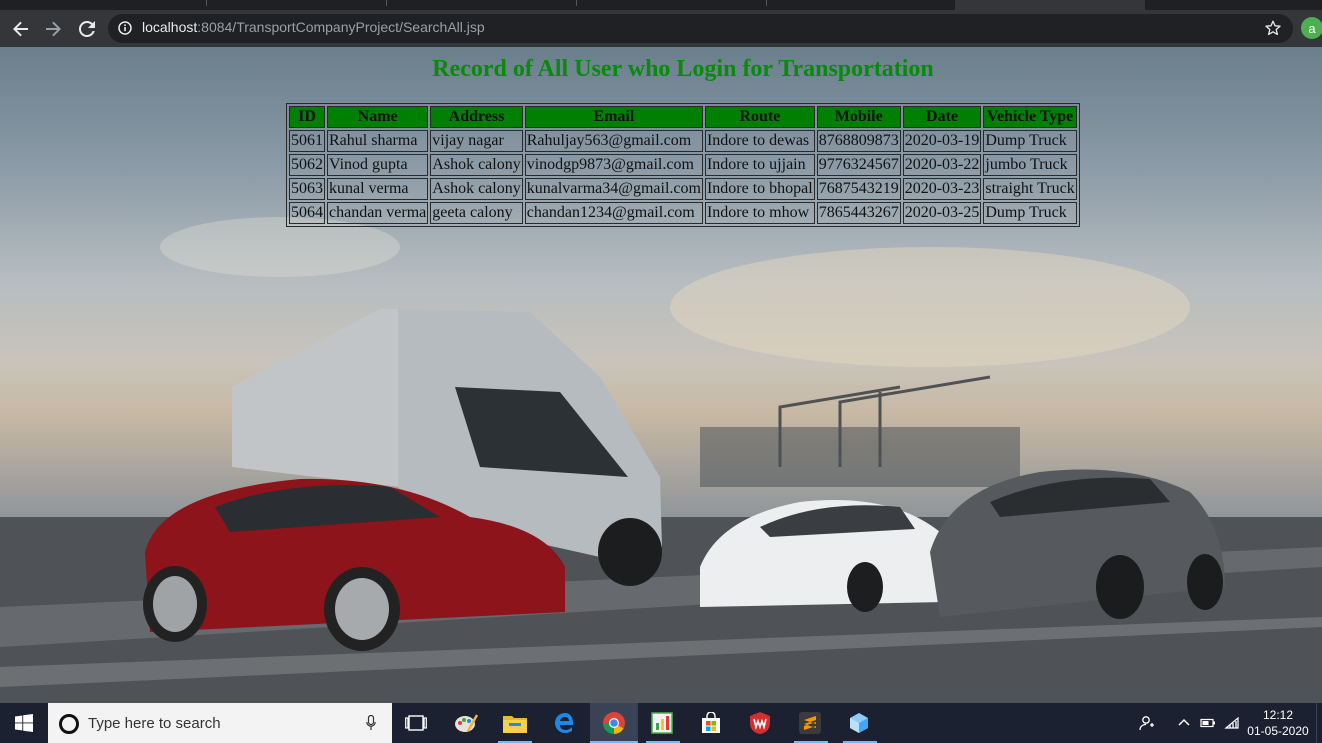 This screenshot has width=1322, height=743. What do you see at coordinates (476, 213) in the screenshot?
I see `cell-address: geeta calony` at bounding box center [476, 213].